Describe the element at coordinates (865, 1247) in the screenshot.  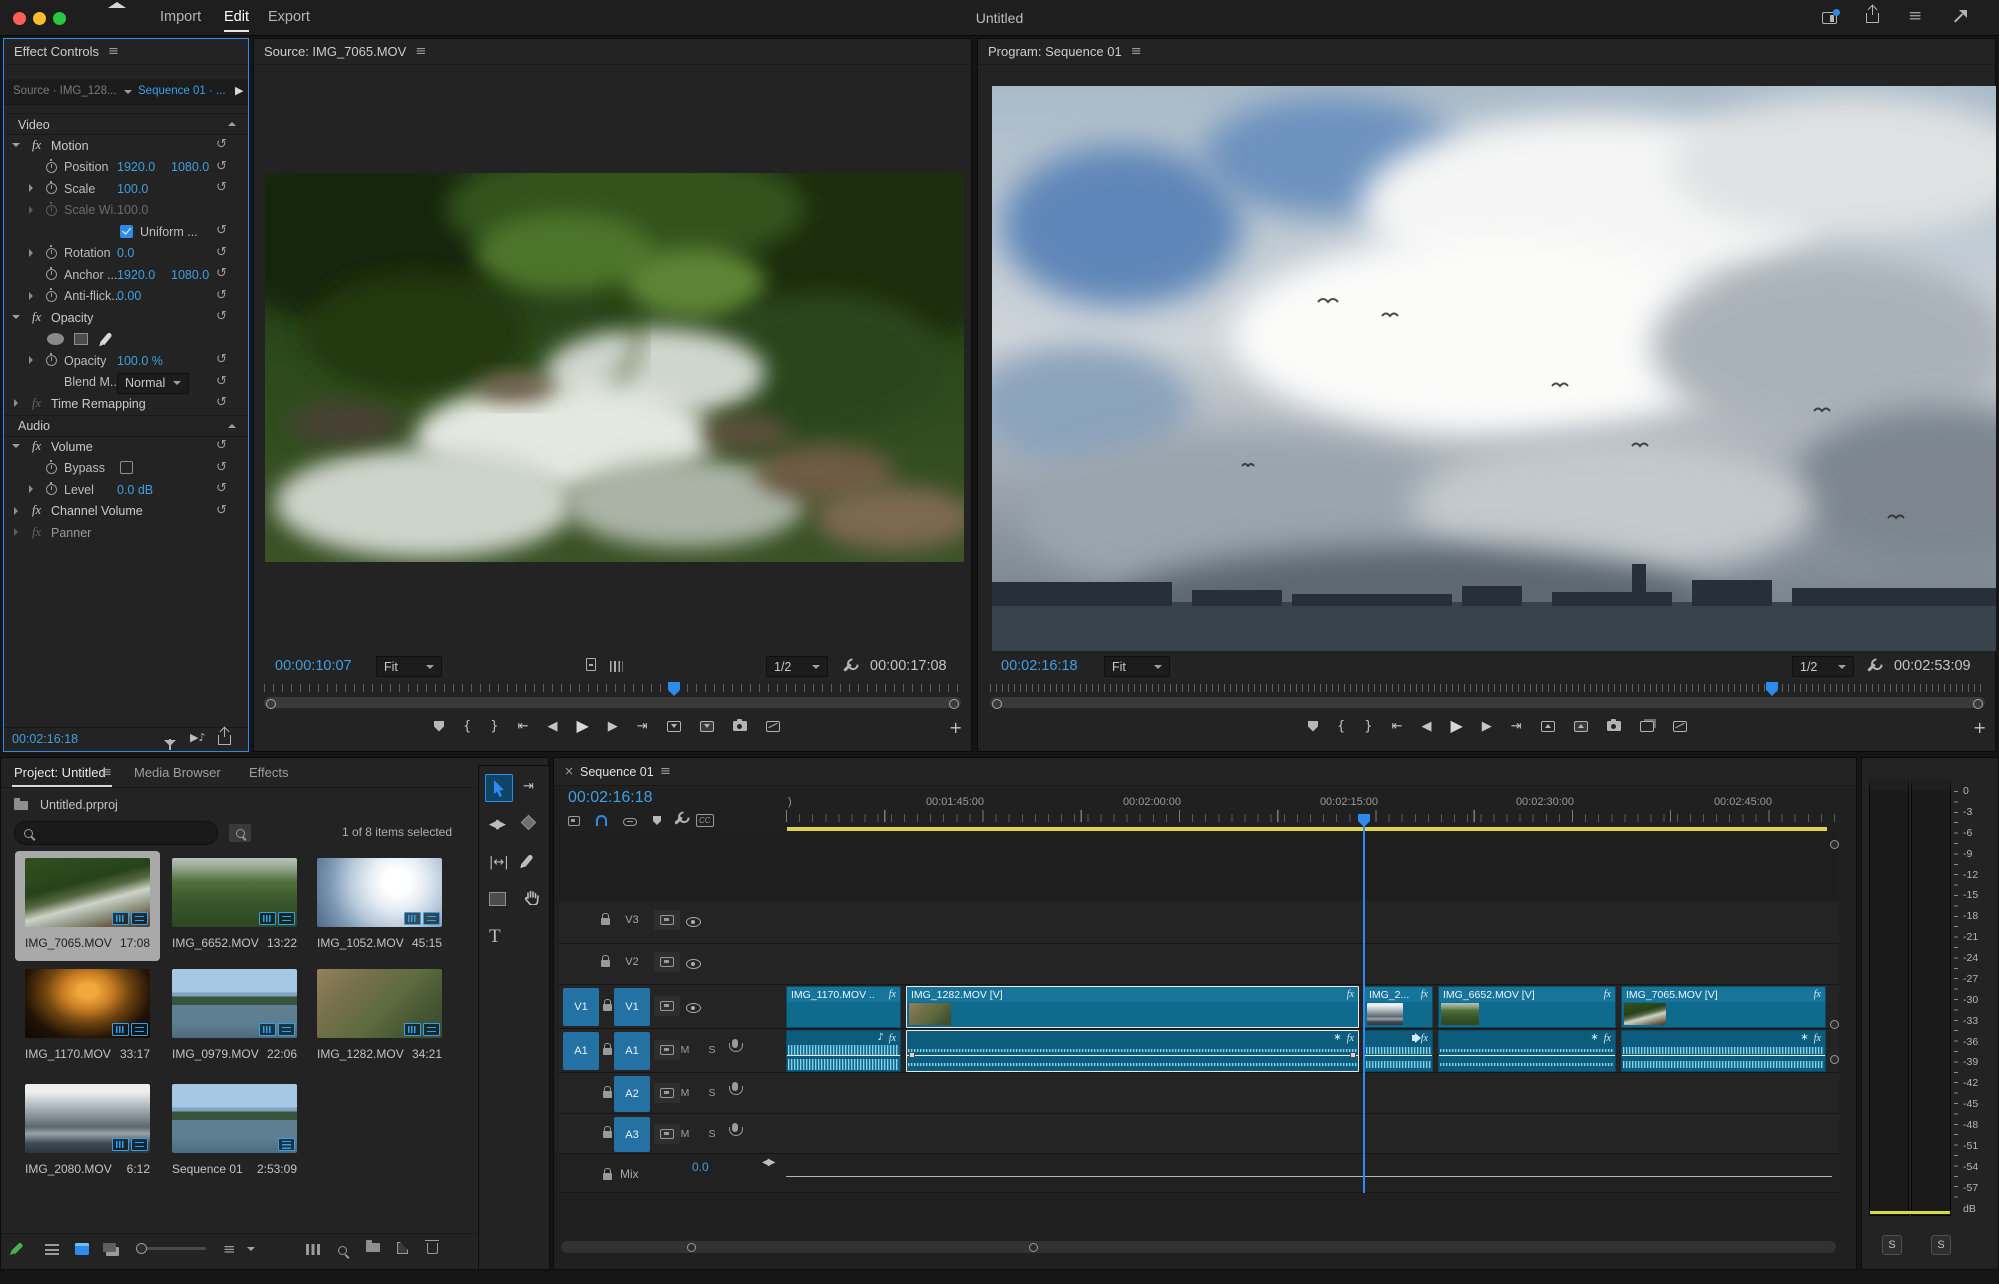
I see `zoom-scroll-thumb` at that location.